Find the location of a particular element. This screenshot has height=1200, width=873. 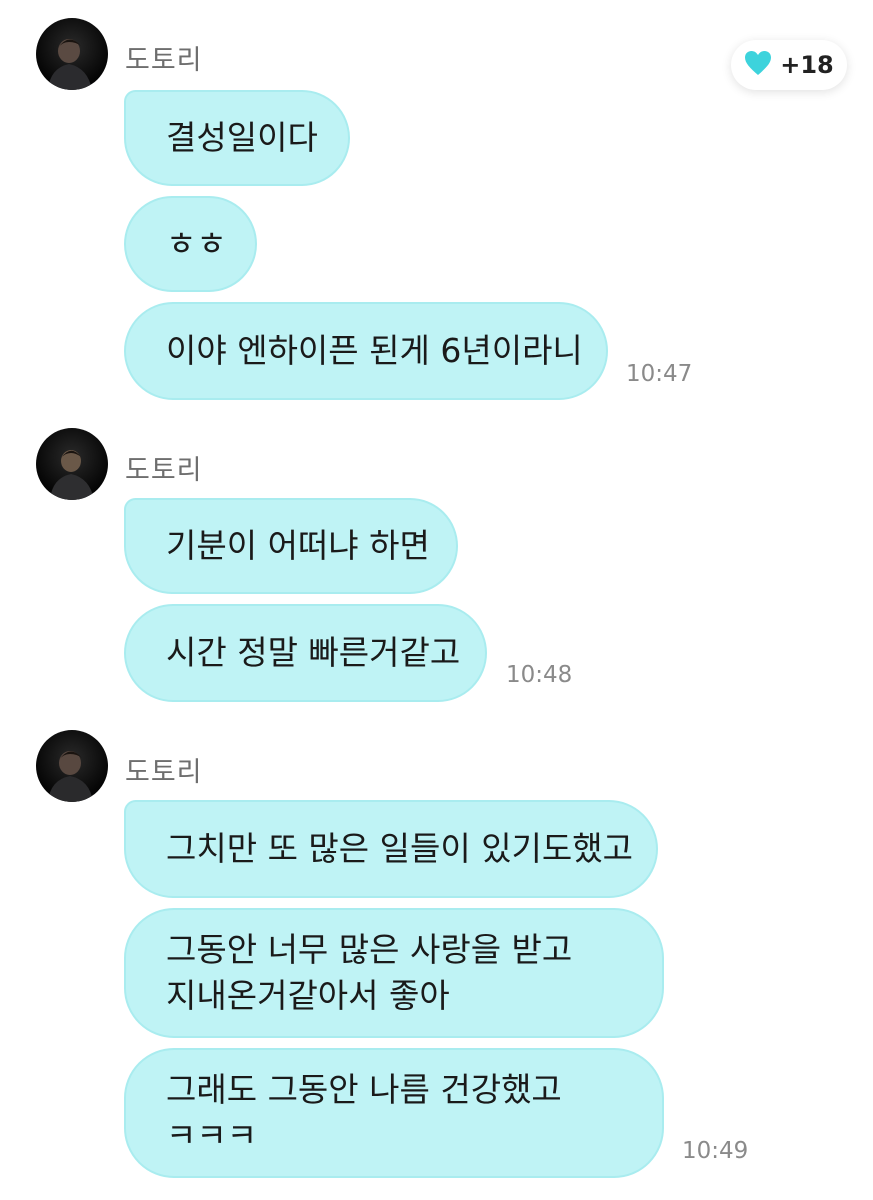

reaction-badge: +18 is located at coordinates (789, 65).